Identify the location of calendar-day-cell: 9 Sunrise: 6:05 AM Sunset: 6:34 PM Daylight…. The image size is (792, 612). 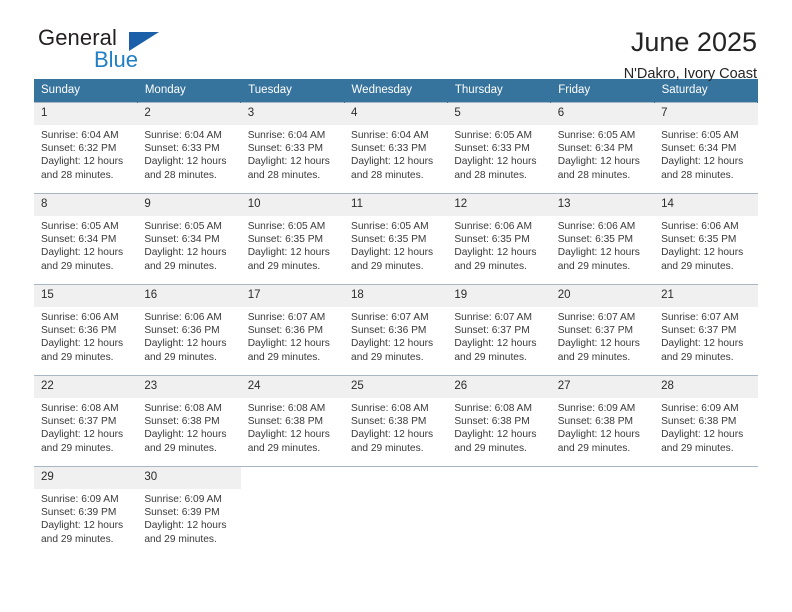
(189, 234).